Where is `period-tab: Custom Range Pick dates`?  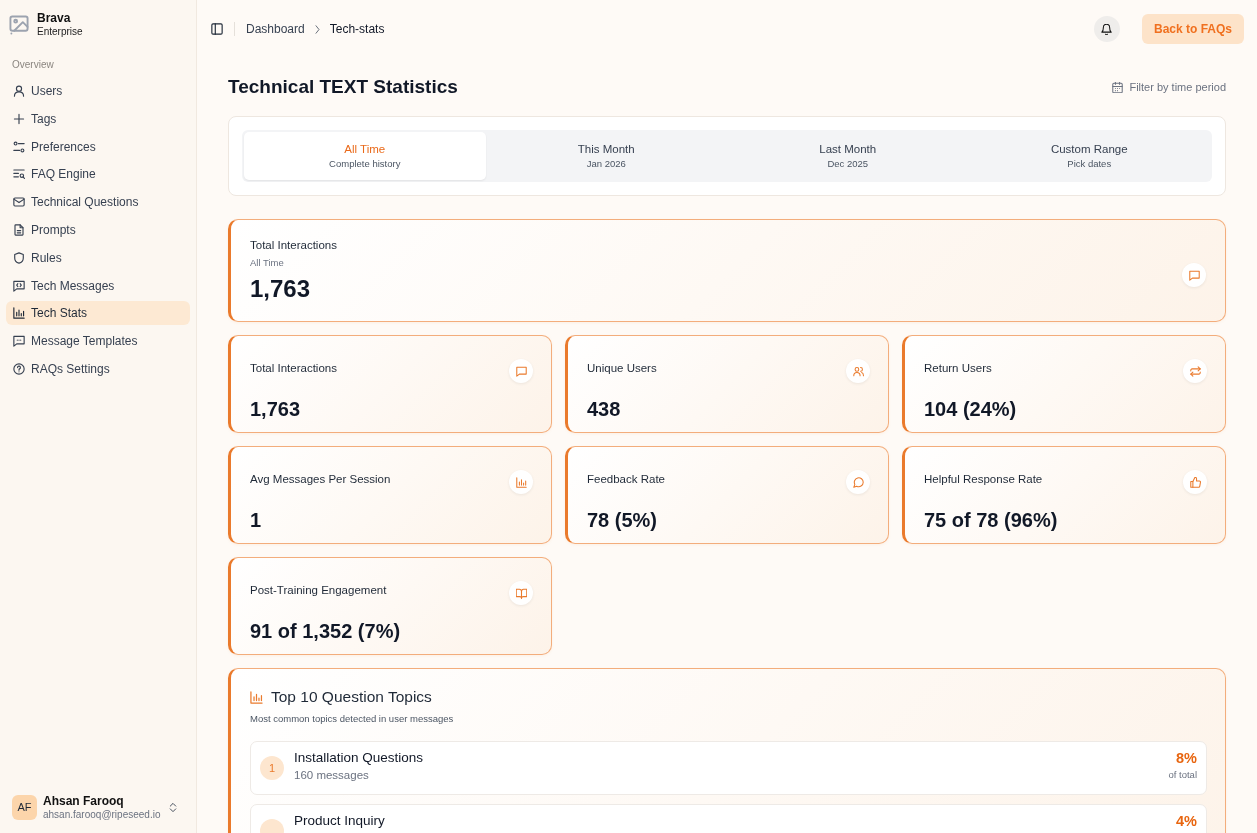
period-tab: Custom Range Pick dates is located at coordinates (1089, 156).